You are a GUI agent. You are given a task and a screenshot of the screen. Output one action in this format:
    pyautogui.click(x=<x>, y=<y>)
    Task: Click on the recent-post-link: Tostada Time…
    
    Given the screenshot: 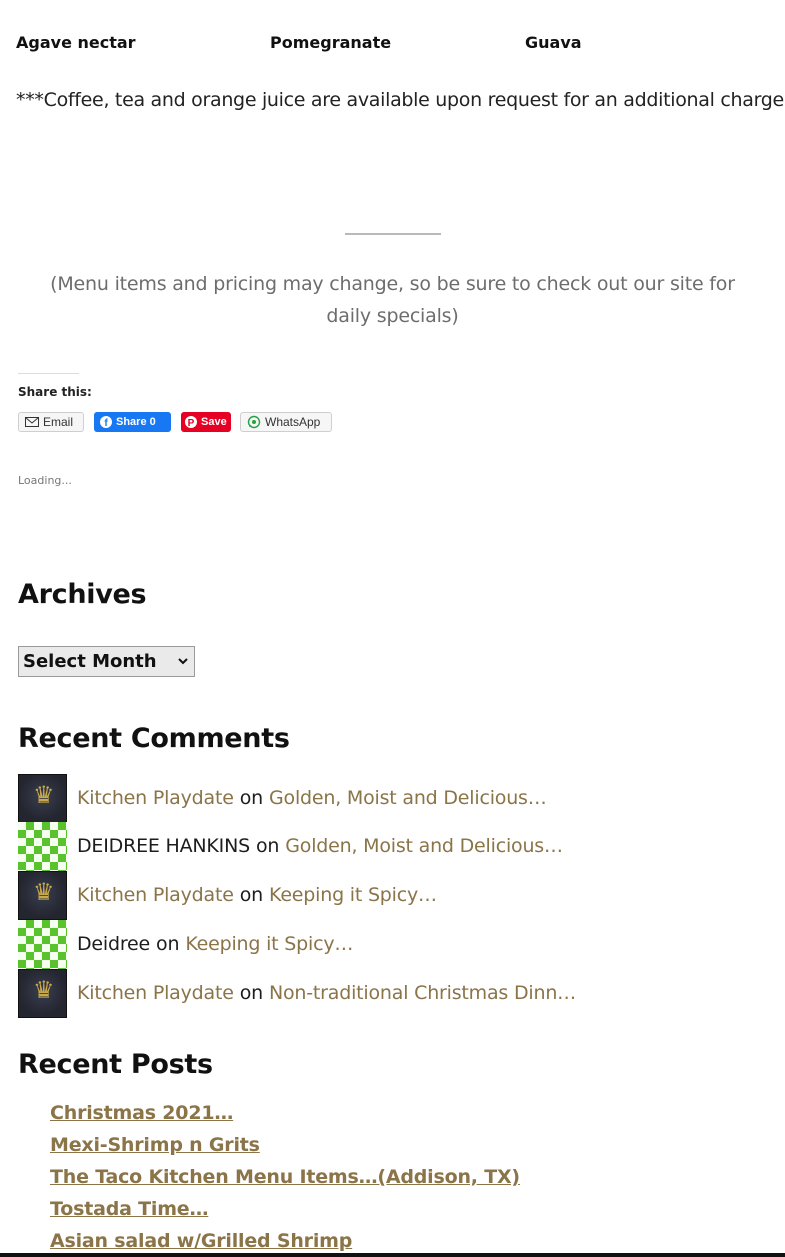 What is the action you would take?
    pyautogui.click(x=129, y=1209)
    